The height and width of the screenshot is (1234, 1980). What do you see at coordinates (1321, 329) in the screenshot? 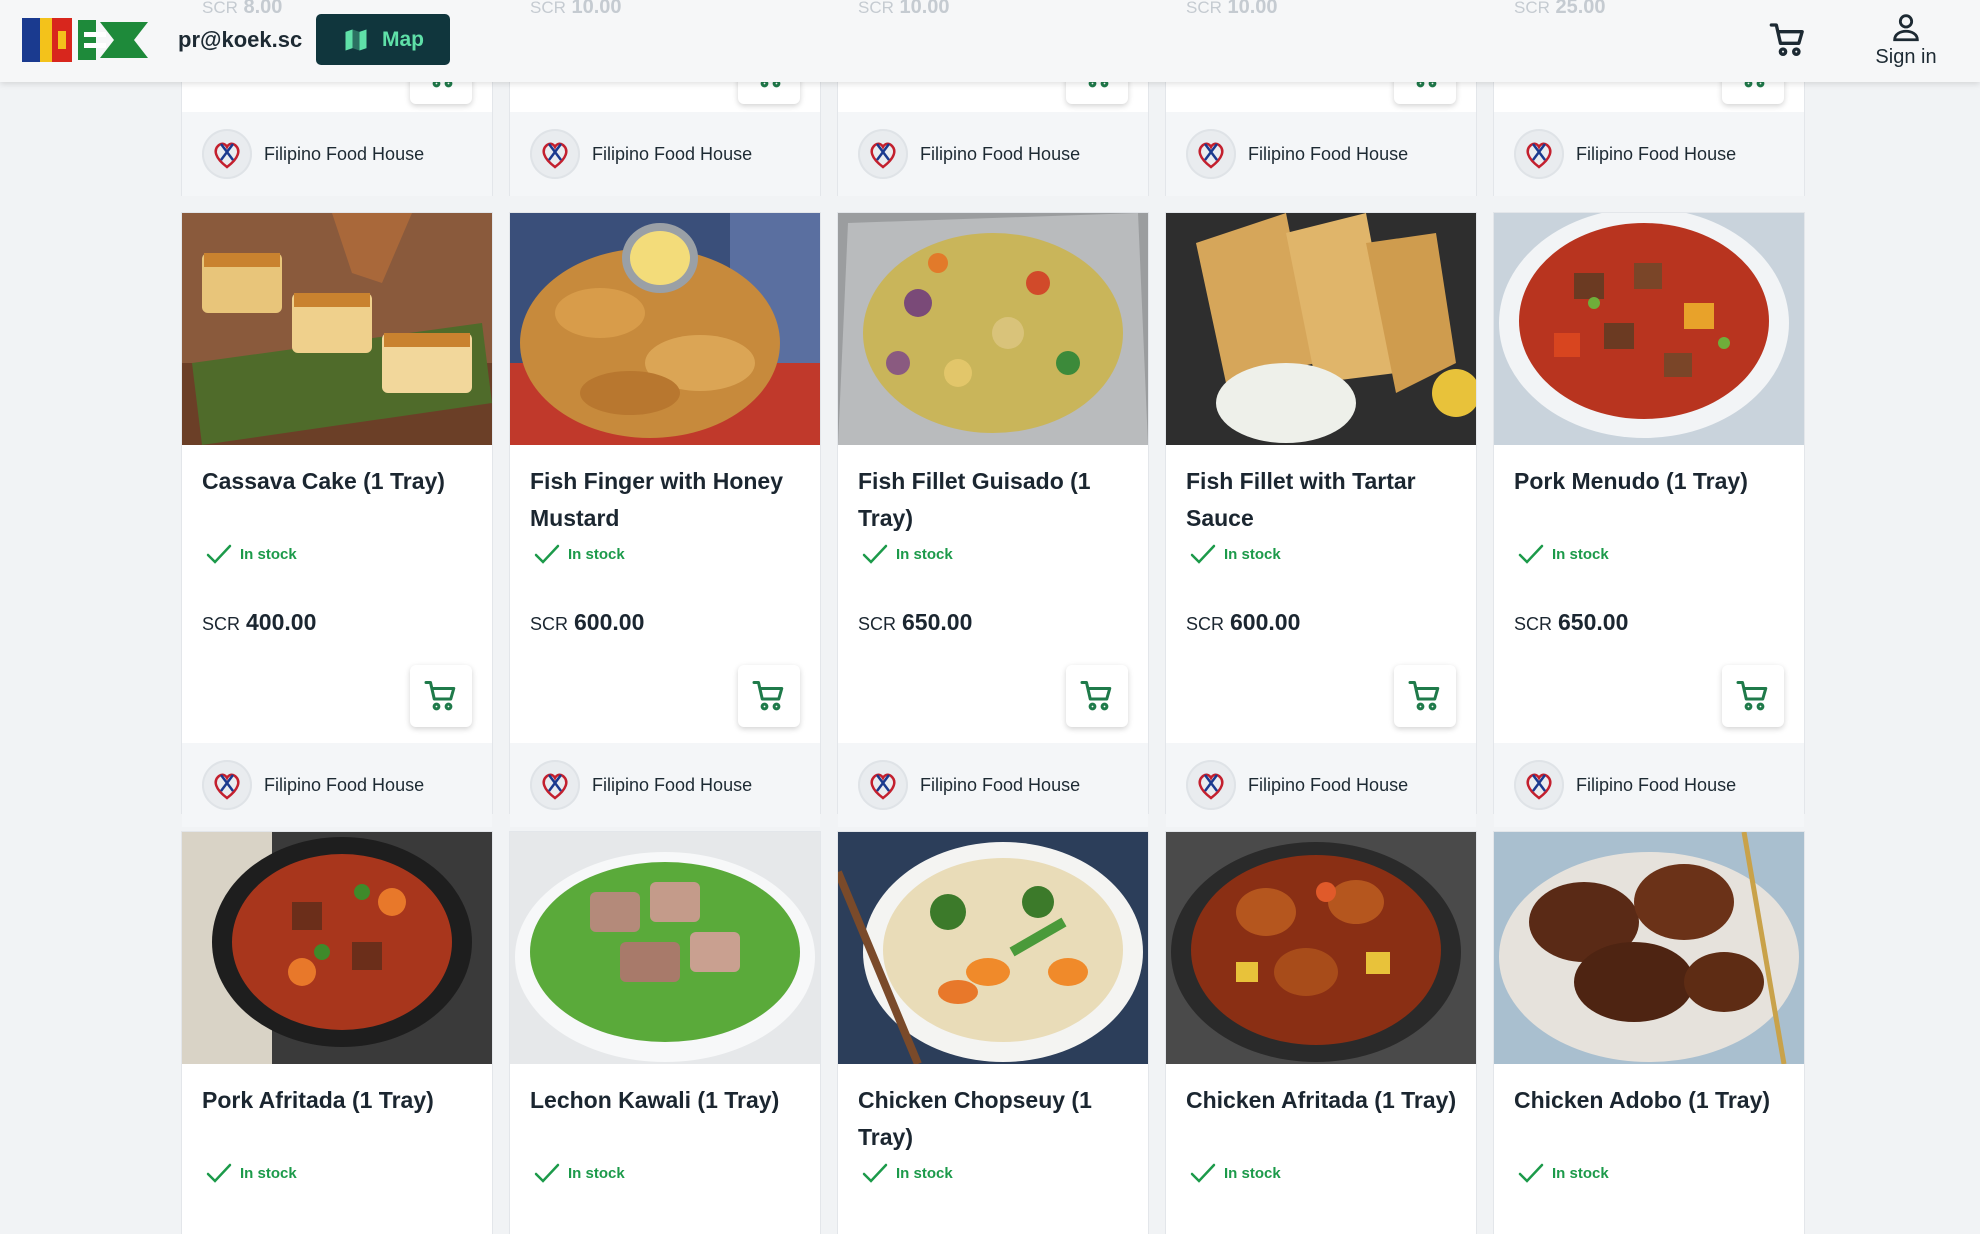
I see `product-image-fish-fillet-tartar` at bounding box center [1321, 329].